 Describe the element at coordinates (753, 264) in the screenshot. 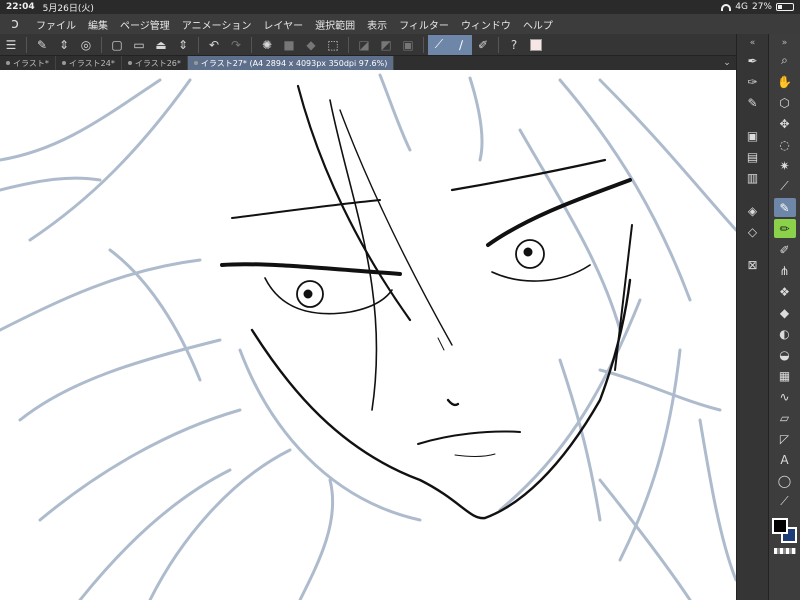

I see `material-icon: ⊠` at that location.